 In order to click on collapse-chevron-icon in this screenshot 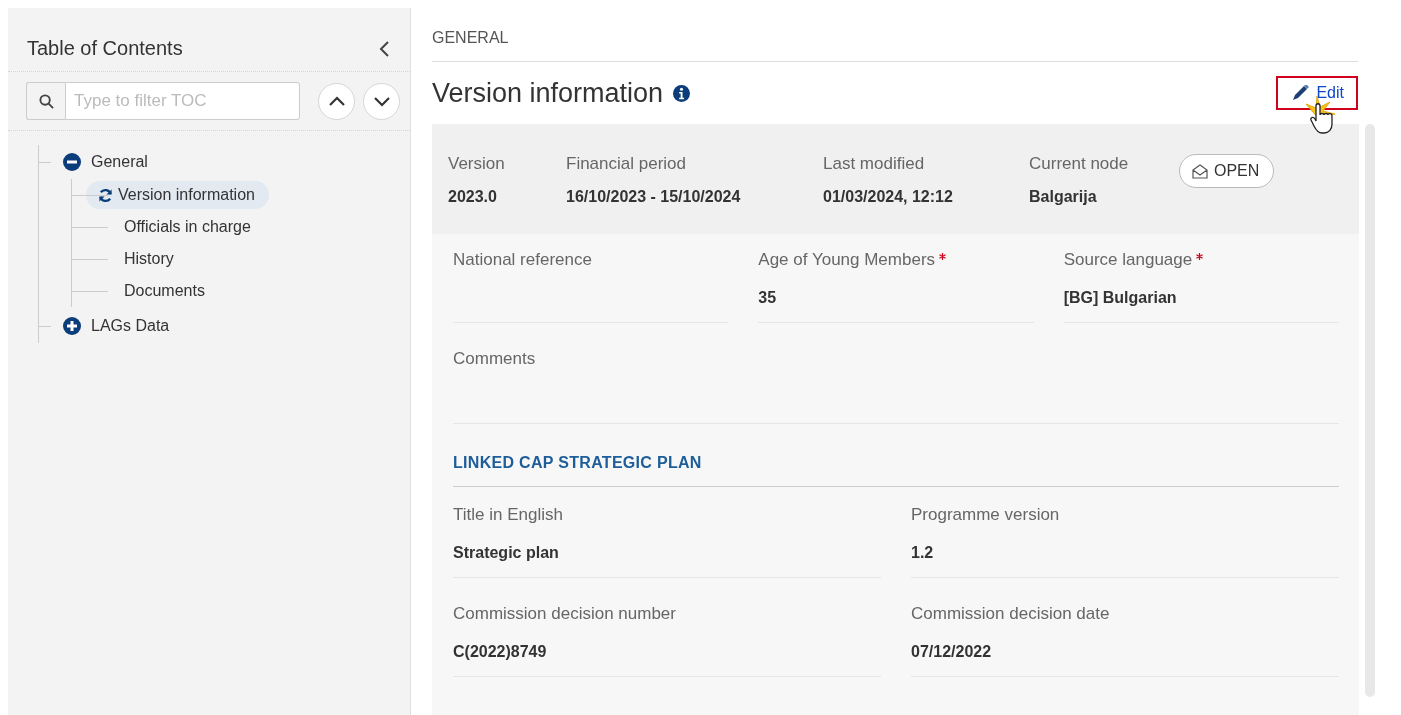, I will do `click(384, 48)`.